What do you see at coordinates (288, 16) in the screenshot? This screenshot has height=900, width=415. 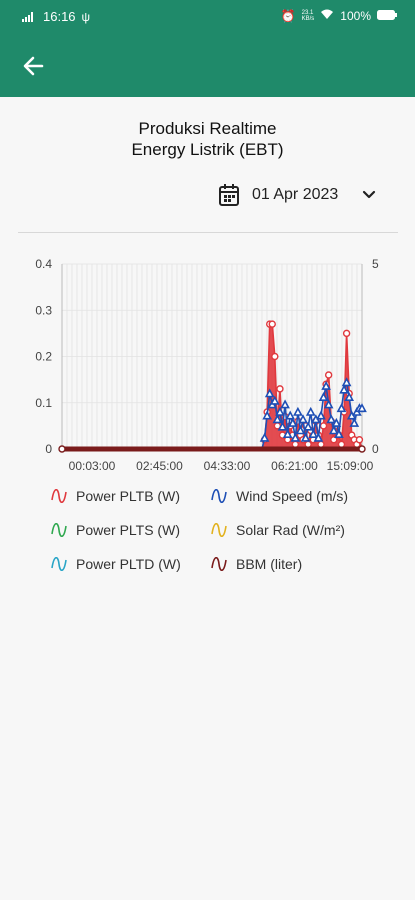 I see `alarm-icon: ⏰` at bounding box center [288, 16].